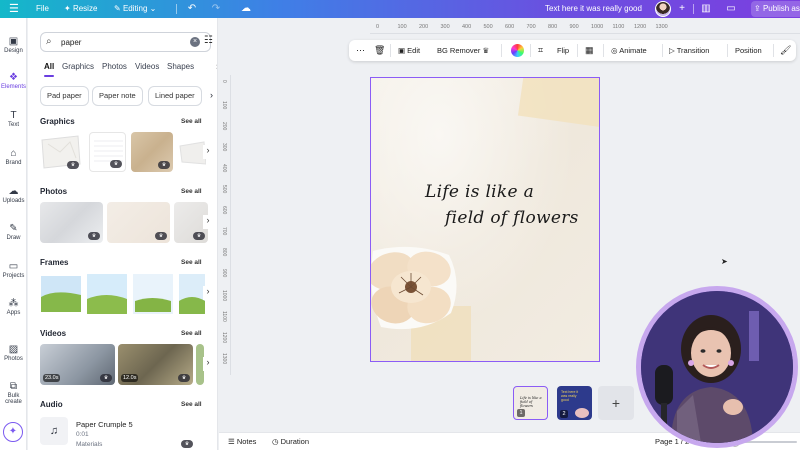 Image resolution: width=800 pixels, height=450 pixels. What do you see at coordinates (155, 364) in the screenshot?
I see `video-money-bills: 12.0s ♛` at bounding box center [155, 364].